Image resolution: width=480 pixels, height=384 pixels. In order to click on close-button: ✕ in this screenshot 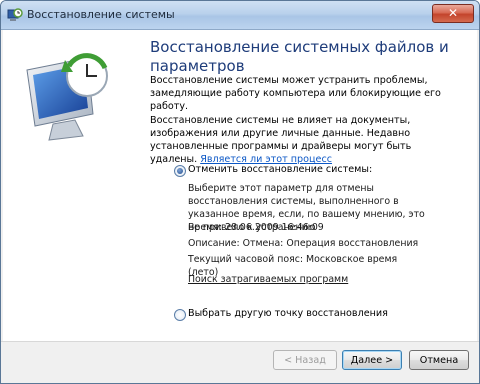, I will do `click(453, 13)`.